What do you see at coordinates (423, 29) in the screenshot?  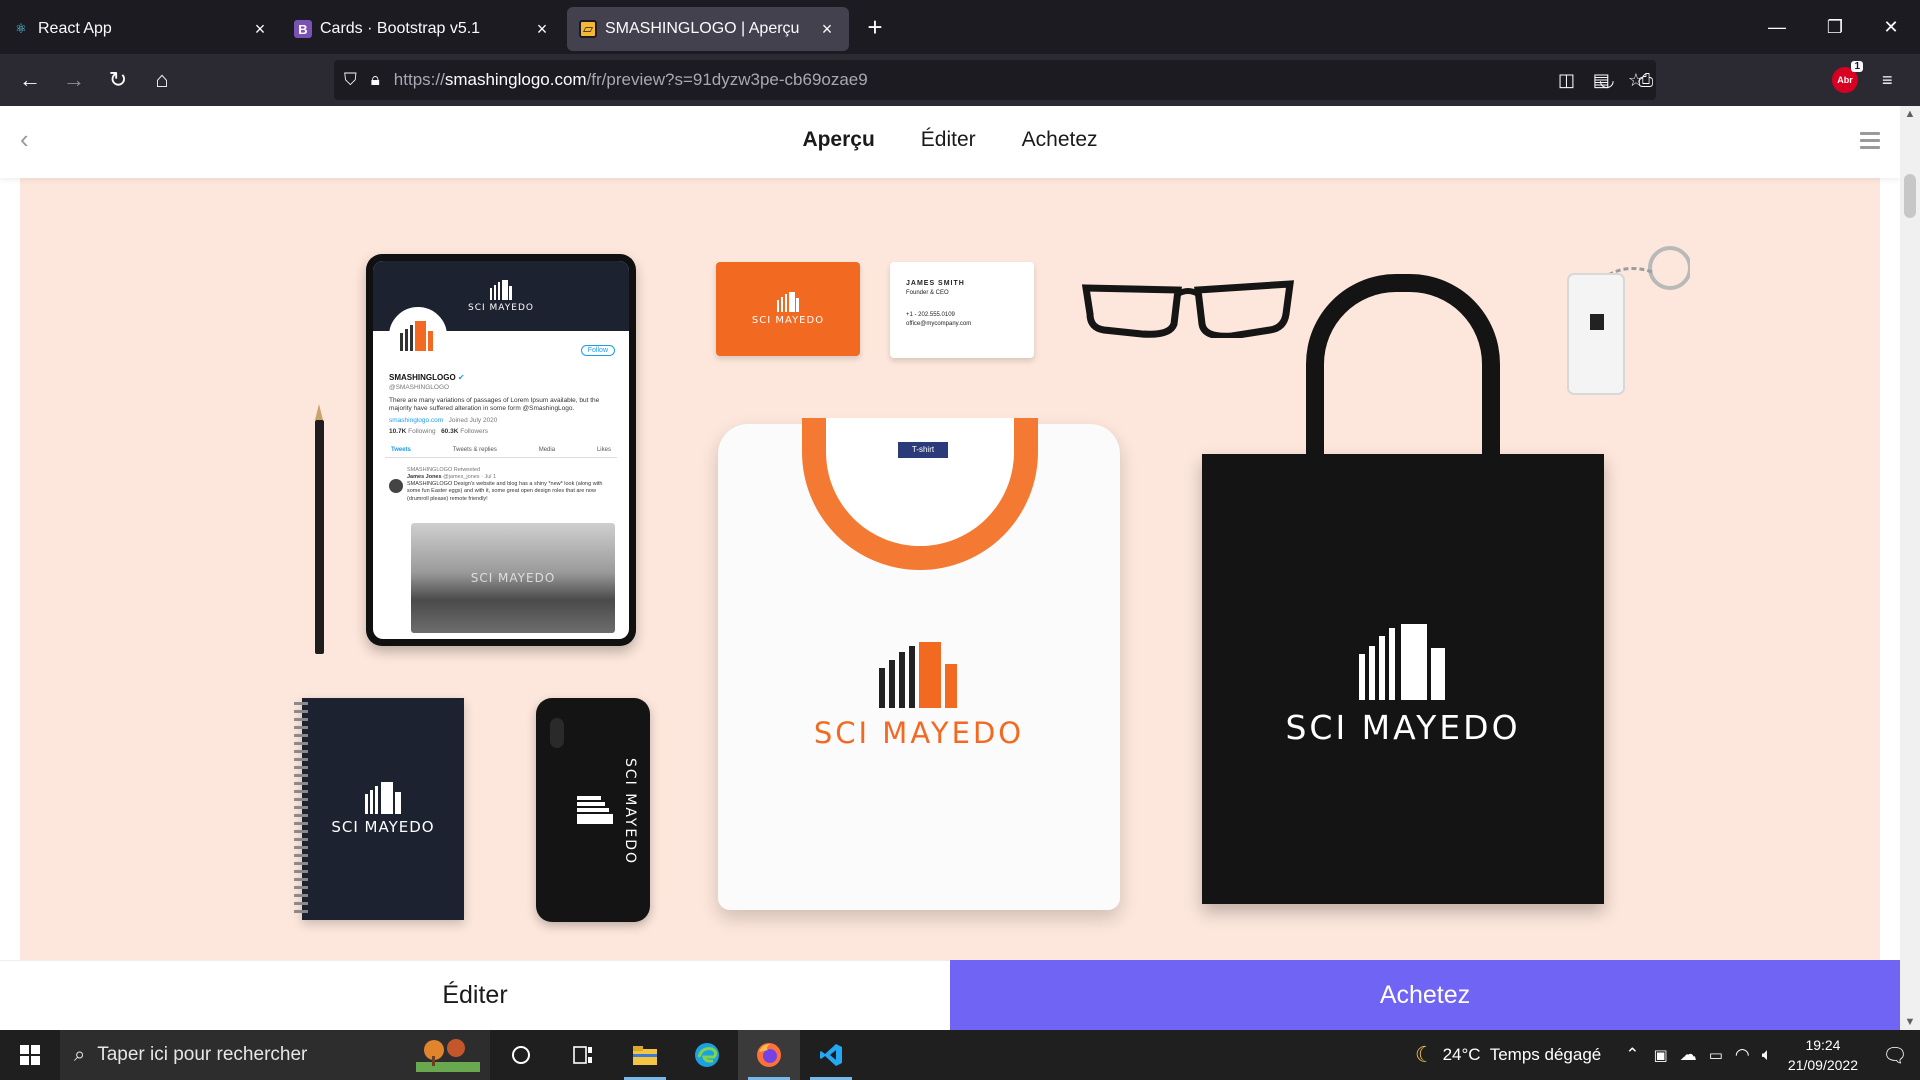 I see `tab-bootstrap-cards: B Cards · Bootstrap v5.1 ×` at bounding box center [423, 29].